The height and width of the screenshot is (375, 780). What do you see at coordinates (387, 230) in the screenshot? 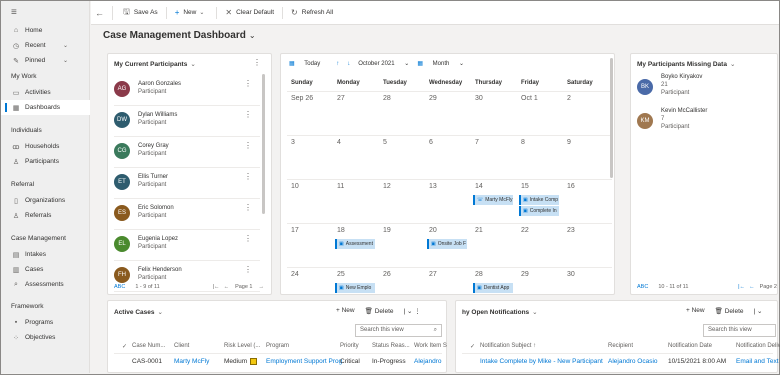
I see `day-cell: 19` at bounding box center [387, 230].